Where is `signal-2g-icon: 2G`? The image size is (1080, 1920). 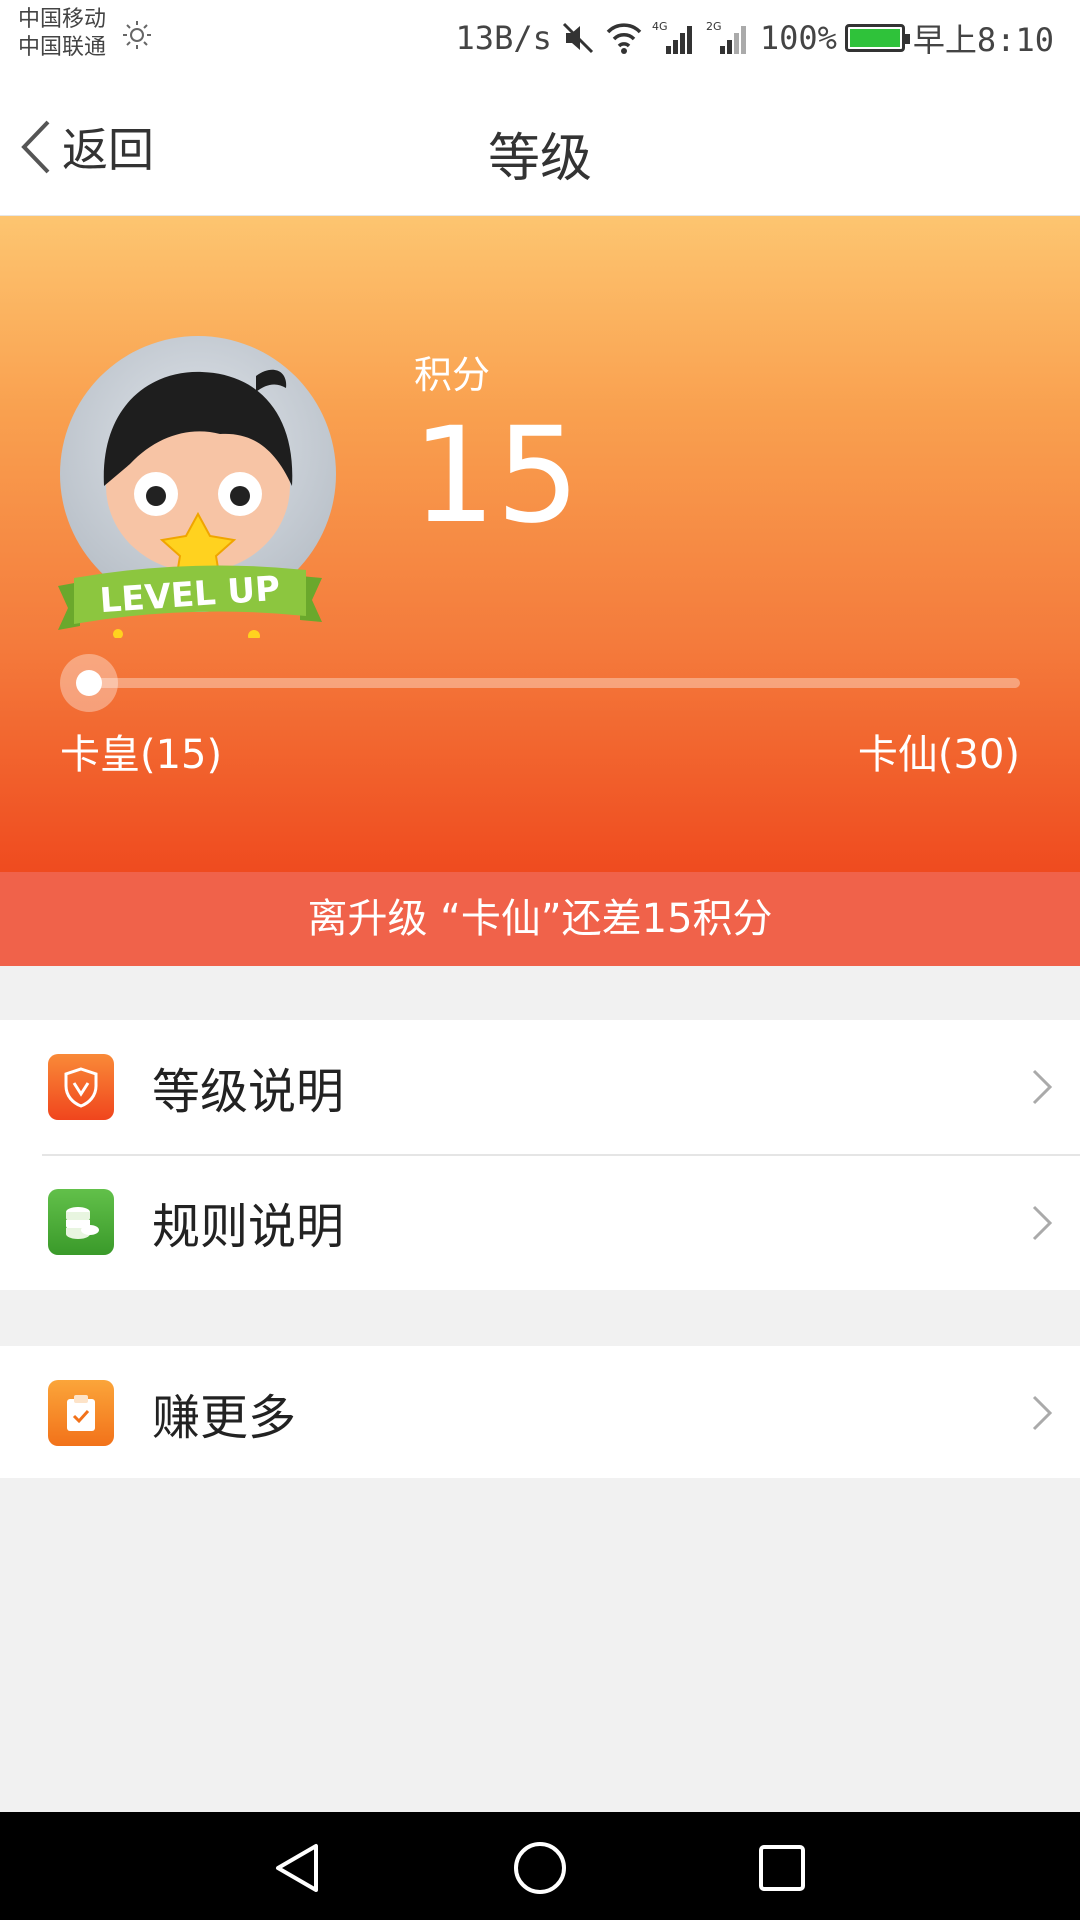
signal-2g-icon: 2G is located at coordinates (726, 37).